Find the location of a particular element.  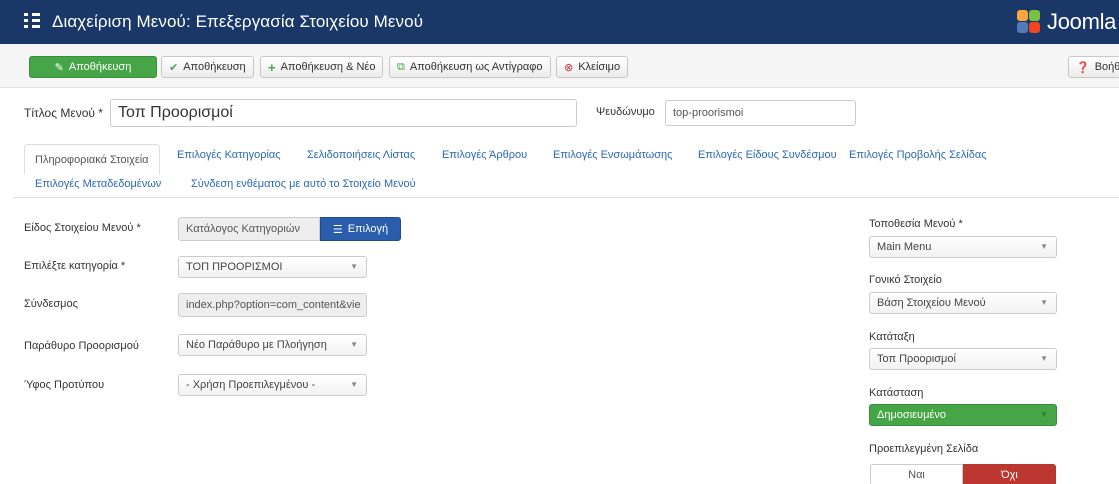

template-style-select: - Χρήση Προεπιλεγμένου - ▼ is located at coordinates (272, 385).